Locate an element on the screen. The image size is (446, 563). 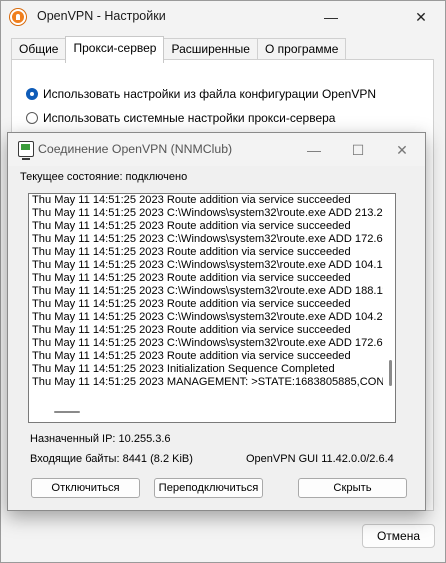
horizontal-scrollbar-thumb is located at coordinates (67, 412).